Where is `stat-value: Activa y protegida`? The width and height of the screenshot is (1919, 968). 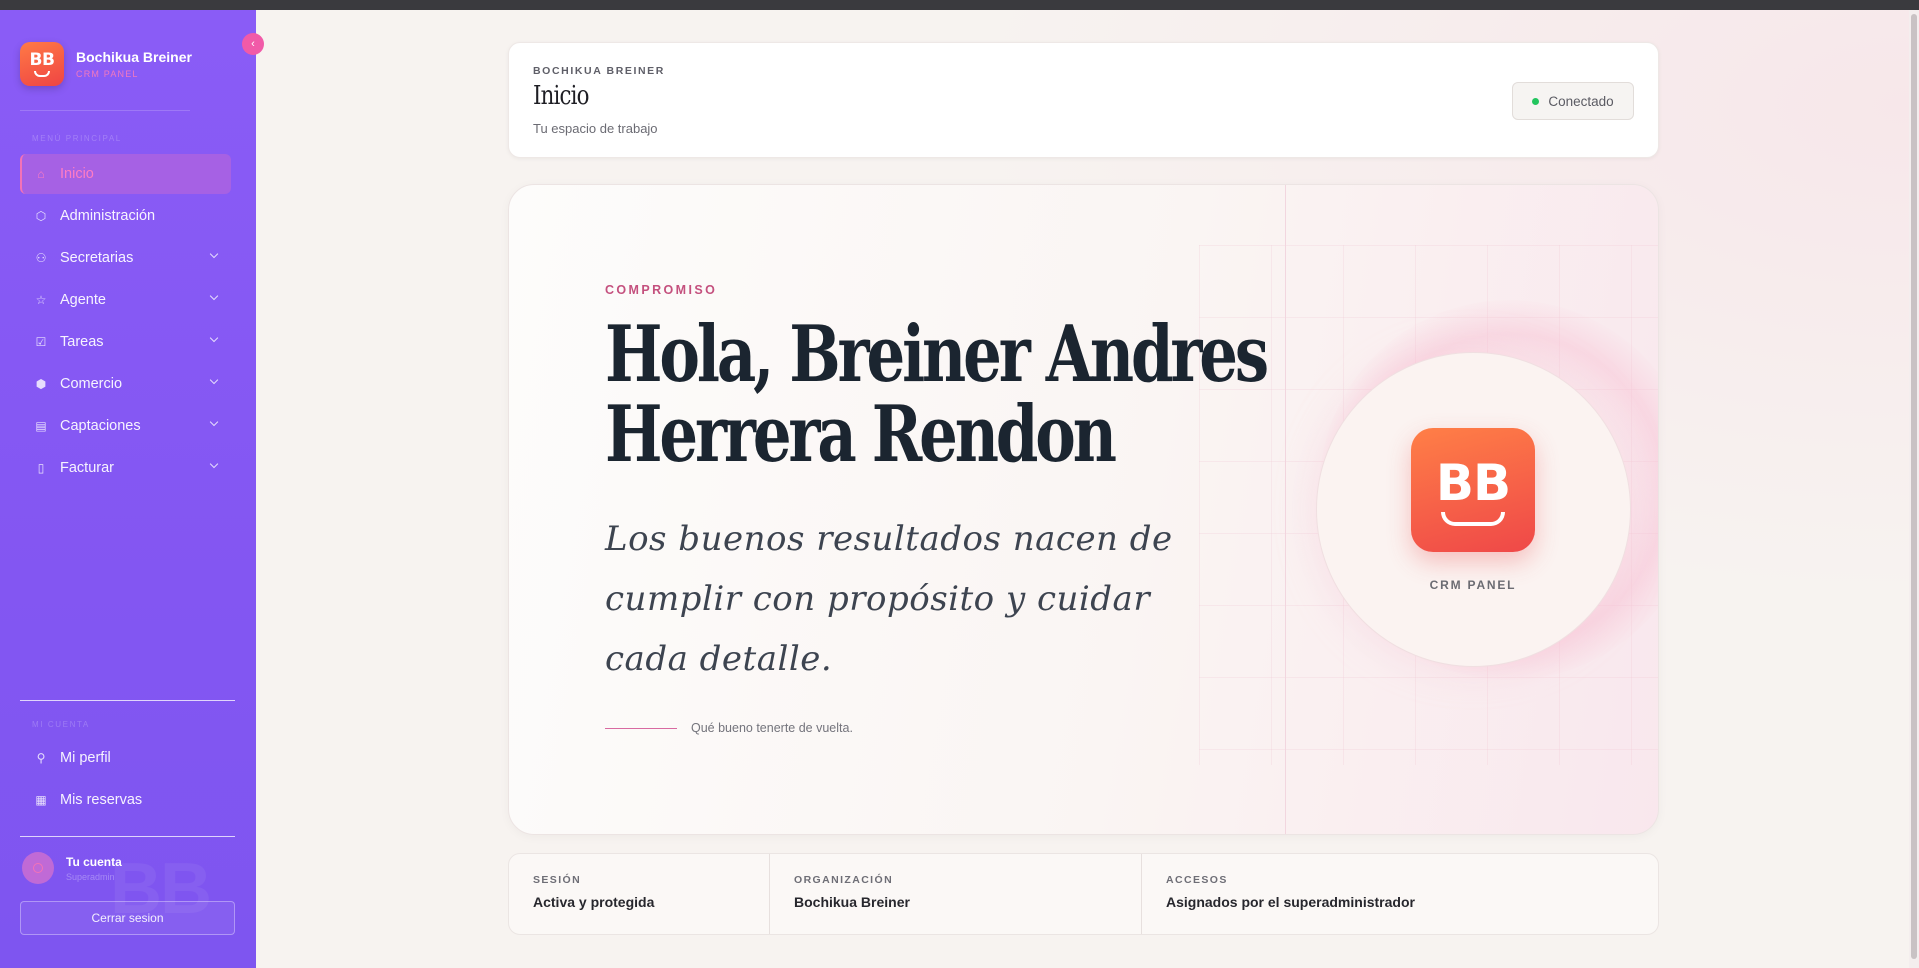 stat-value: Activa y protegida is located at coordinates (594, 902).